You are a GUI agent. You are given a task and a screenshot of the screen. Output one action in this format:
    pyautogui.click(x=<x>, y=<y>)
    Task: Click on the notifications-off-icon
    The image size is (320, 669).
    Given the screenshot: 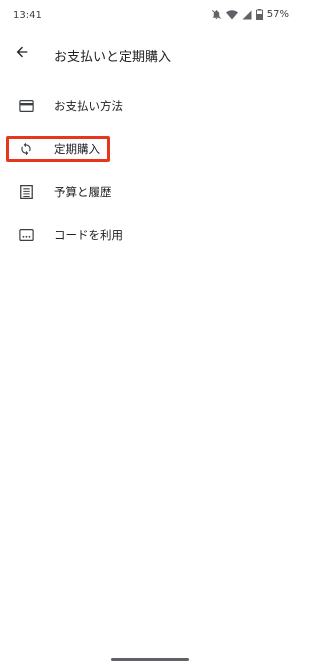 What is the action you would take?
    pyautogui.click(x=216, y=14)
    